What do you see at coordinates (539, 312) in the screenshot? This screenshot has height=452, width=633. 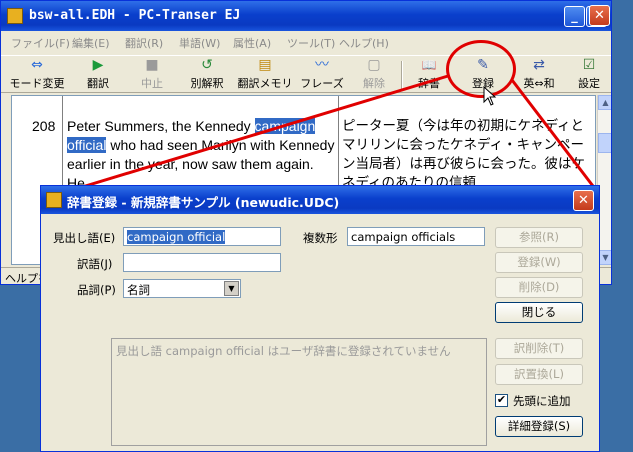 I see `close-dialog-button: 閉じる` at bounding box center [539, 312].